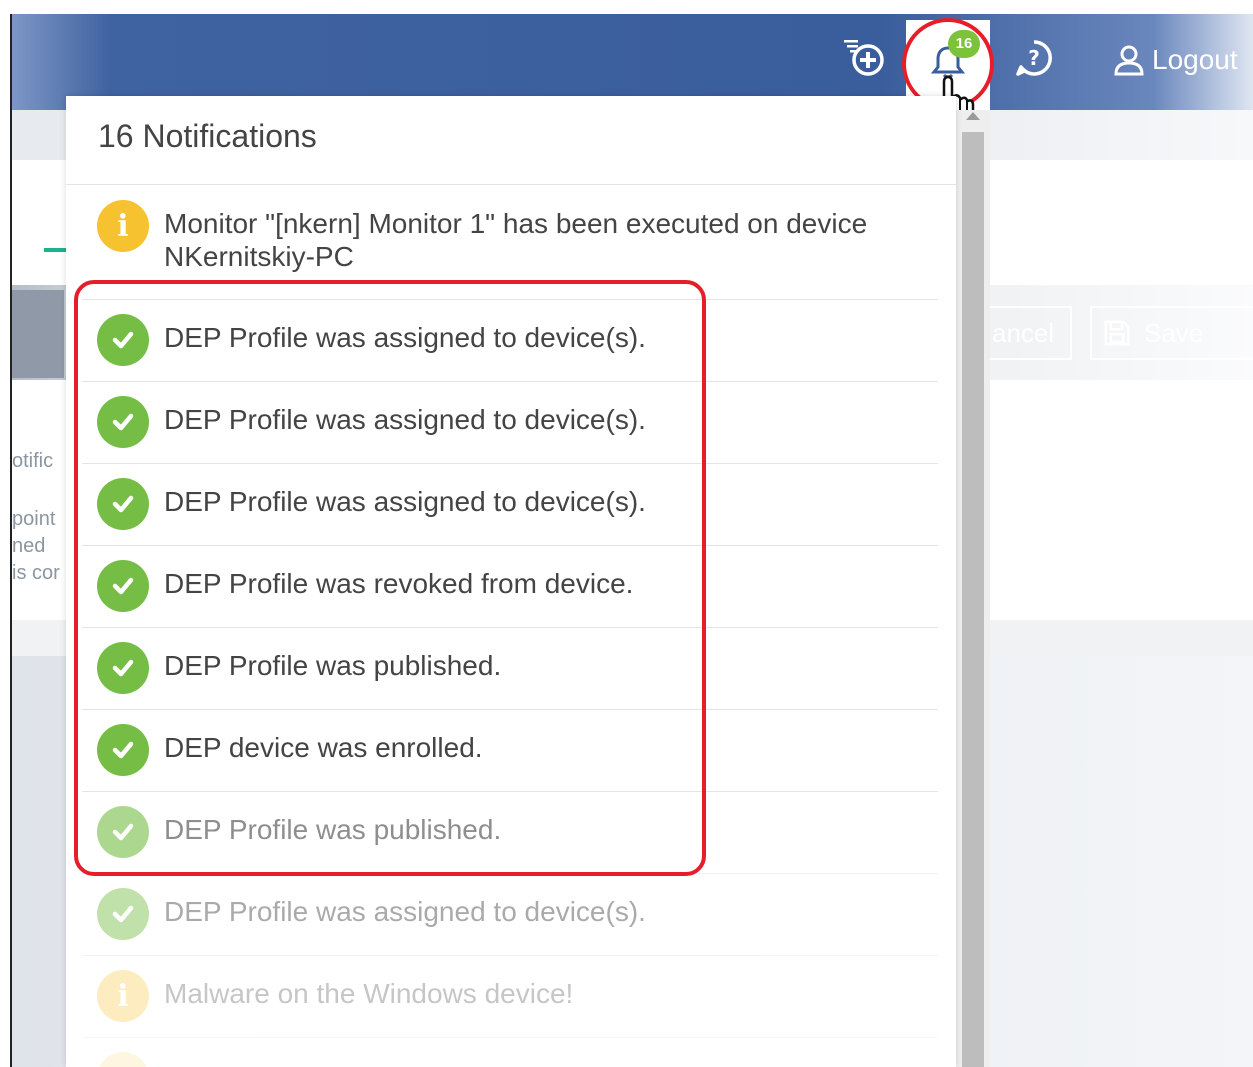 The image size is (1253, 1067). What do you see at coordinates (34, 519) in the screenshot?
I see `background-text-point: point` at bounding box center [34, 519].